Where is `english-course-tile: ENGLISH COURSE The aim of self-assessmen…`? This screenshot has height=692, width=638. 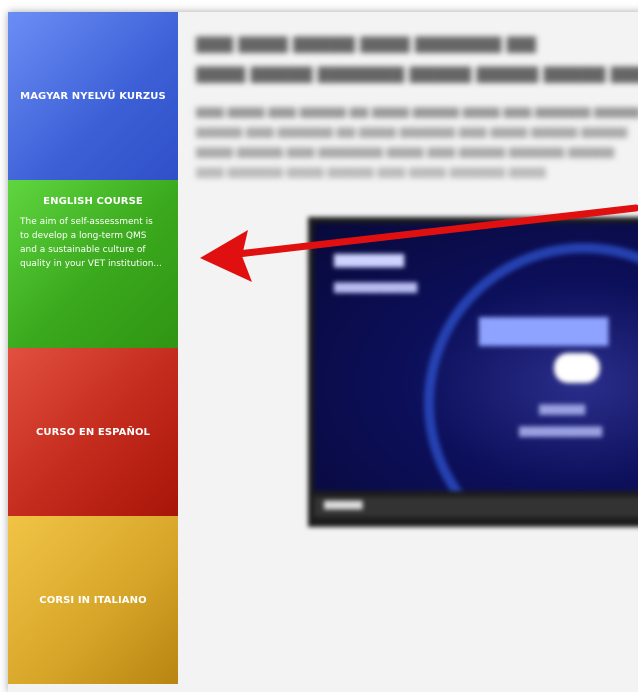 english-course-tile: ENGLISH COURSE The aim of self-assessmen… is located at coordinates (93, 264).